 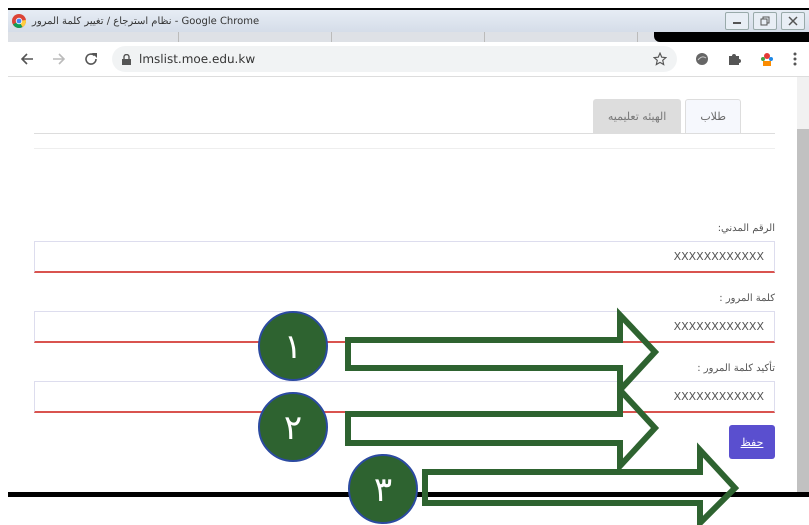 What do you see at coordinates (91, 59) in the screenshot?
I see `reload-icon` at bounding box center [91, 59].